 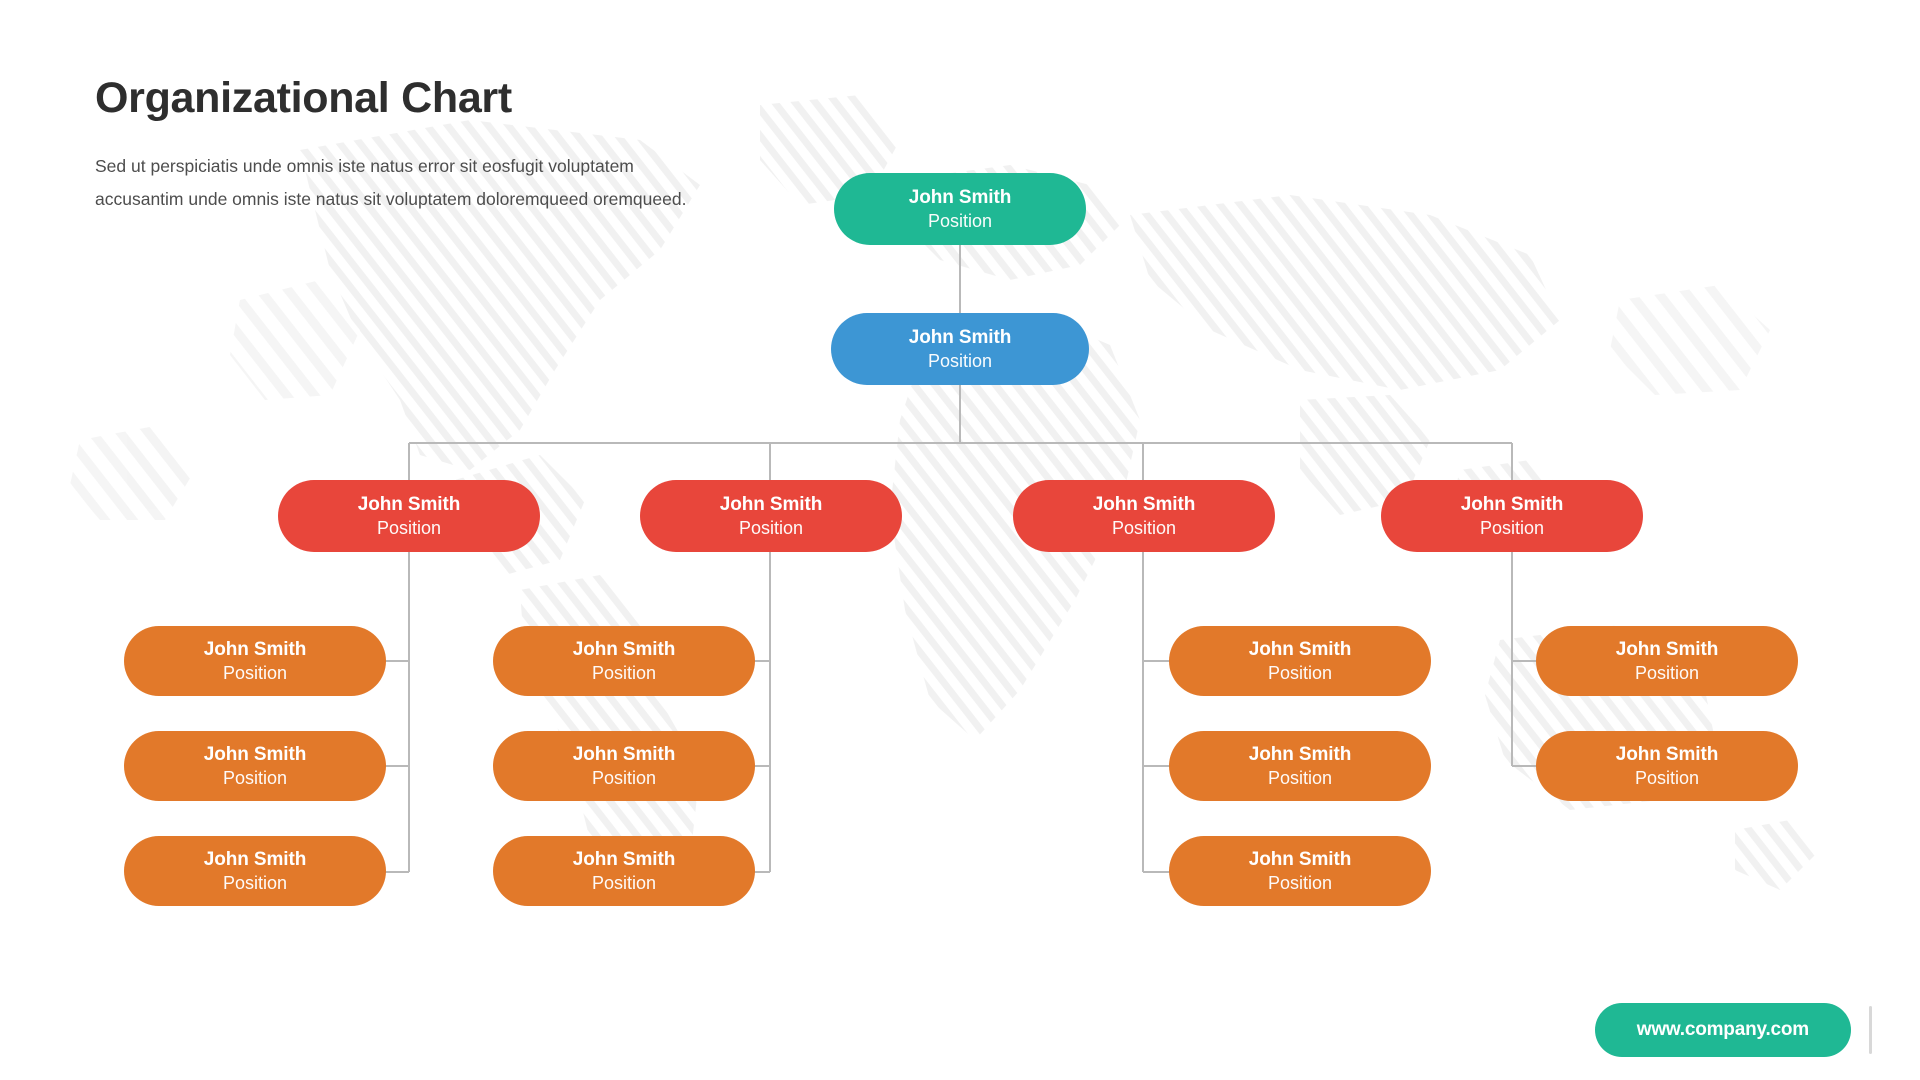 I want to click on node-team-3-1: John Smith Position, so click(x=1300, y=661).